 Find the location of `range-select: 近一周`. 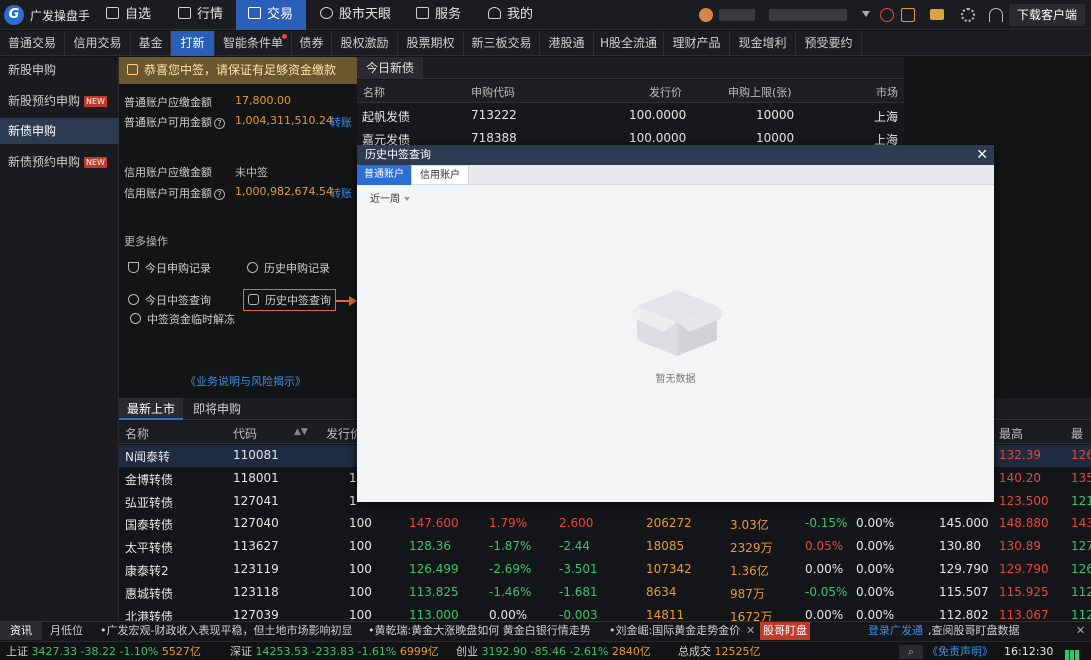

range-select: 近一周 is located at coordinates (390, 197).